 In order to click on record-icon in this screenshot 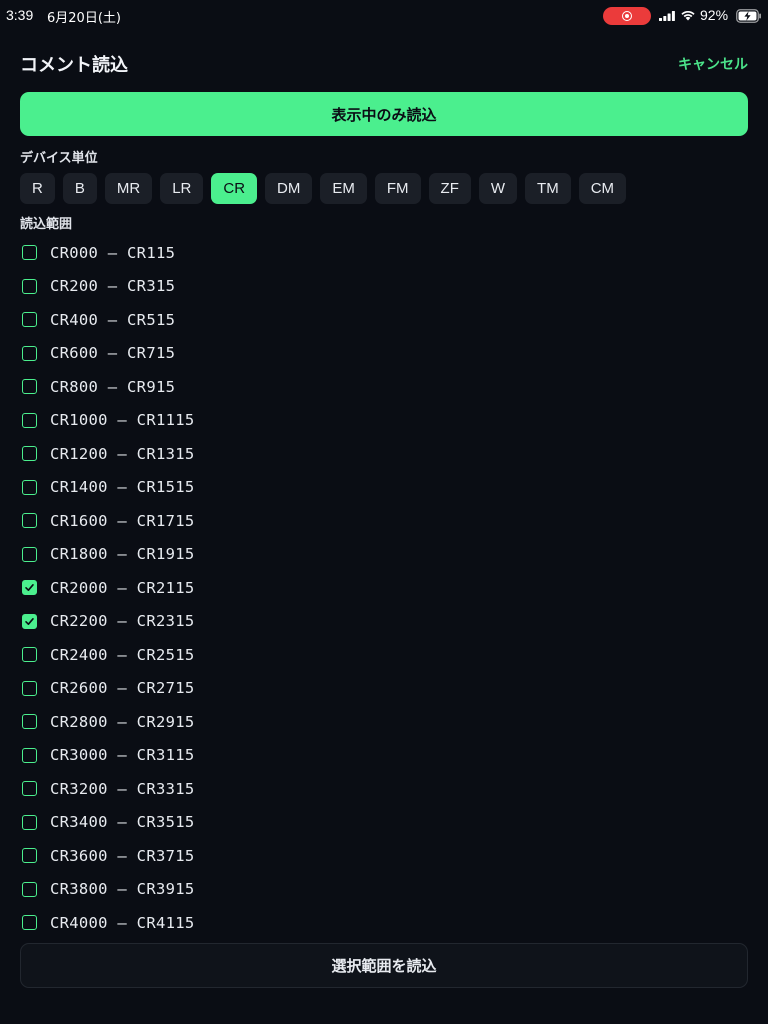, I will do `click(627, 16)`.